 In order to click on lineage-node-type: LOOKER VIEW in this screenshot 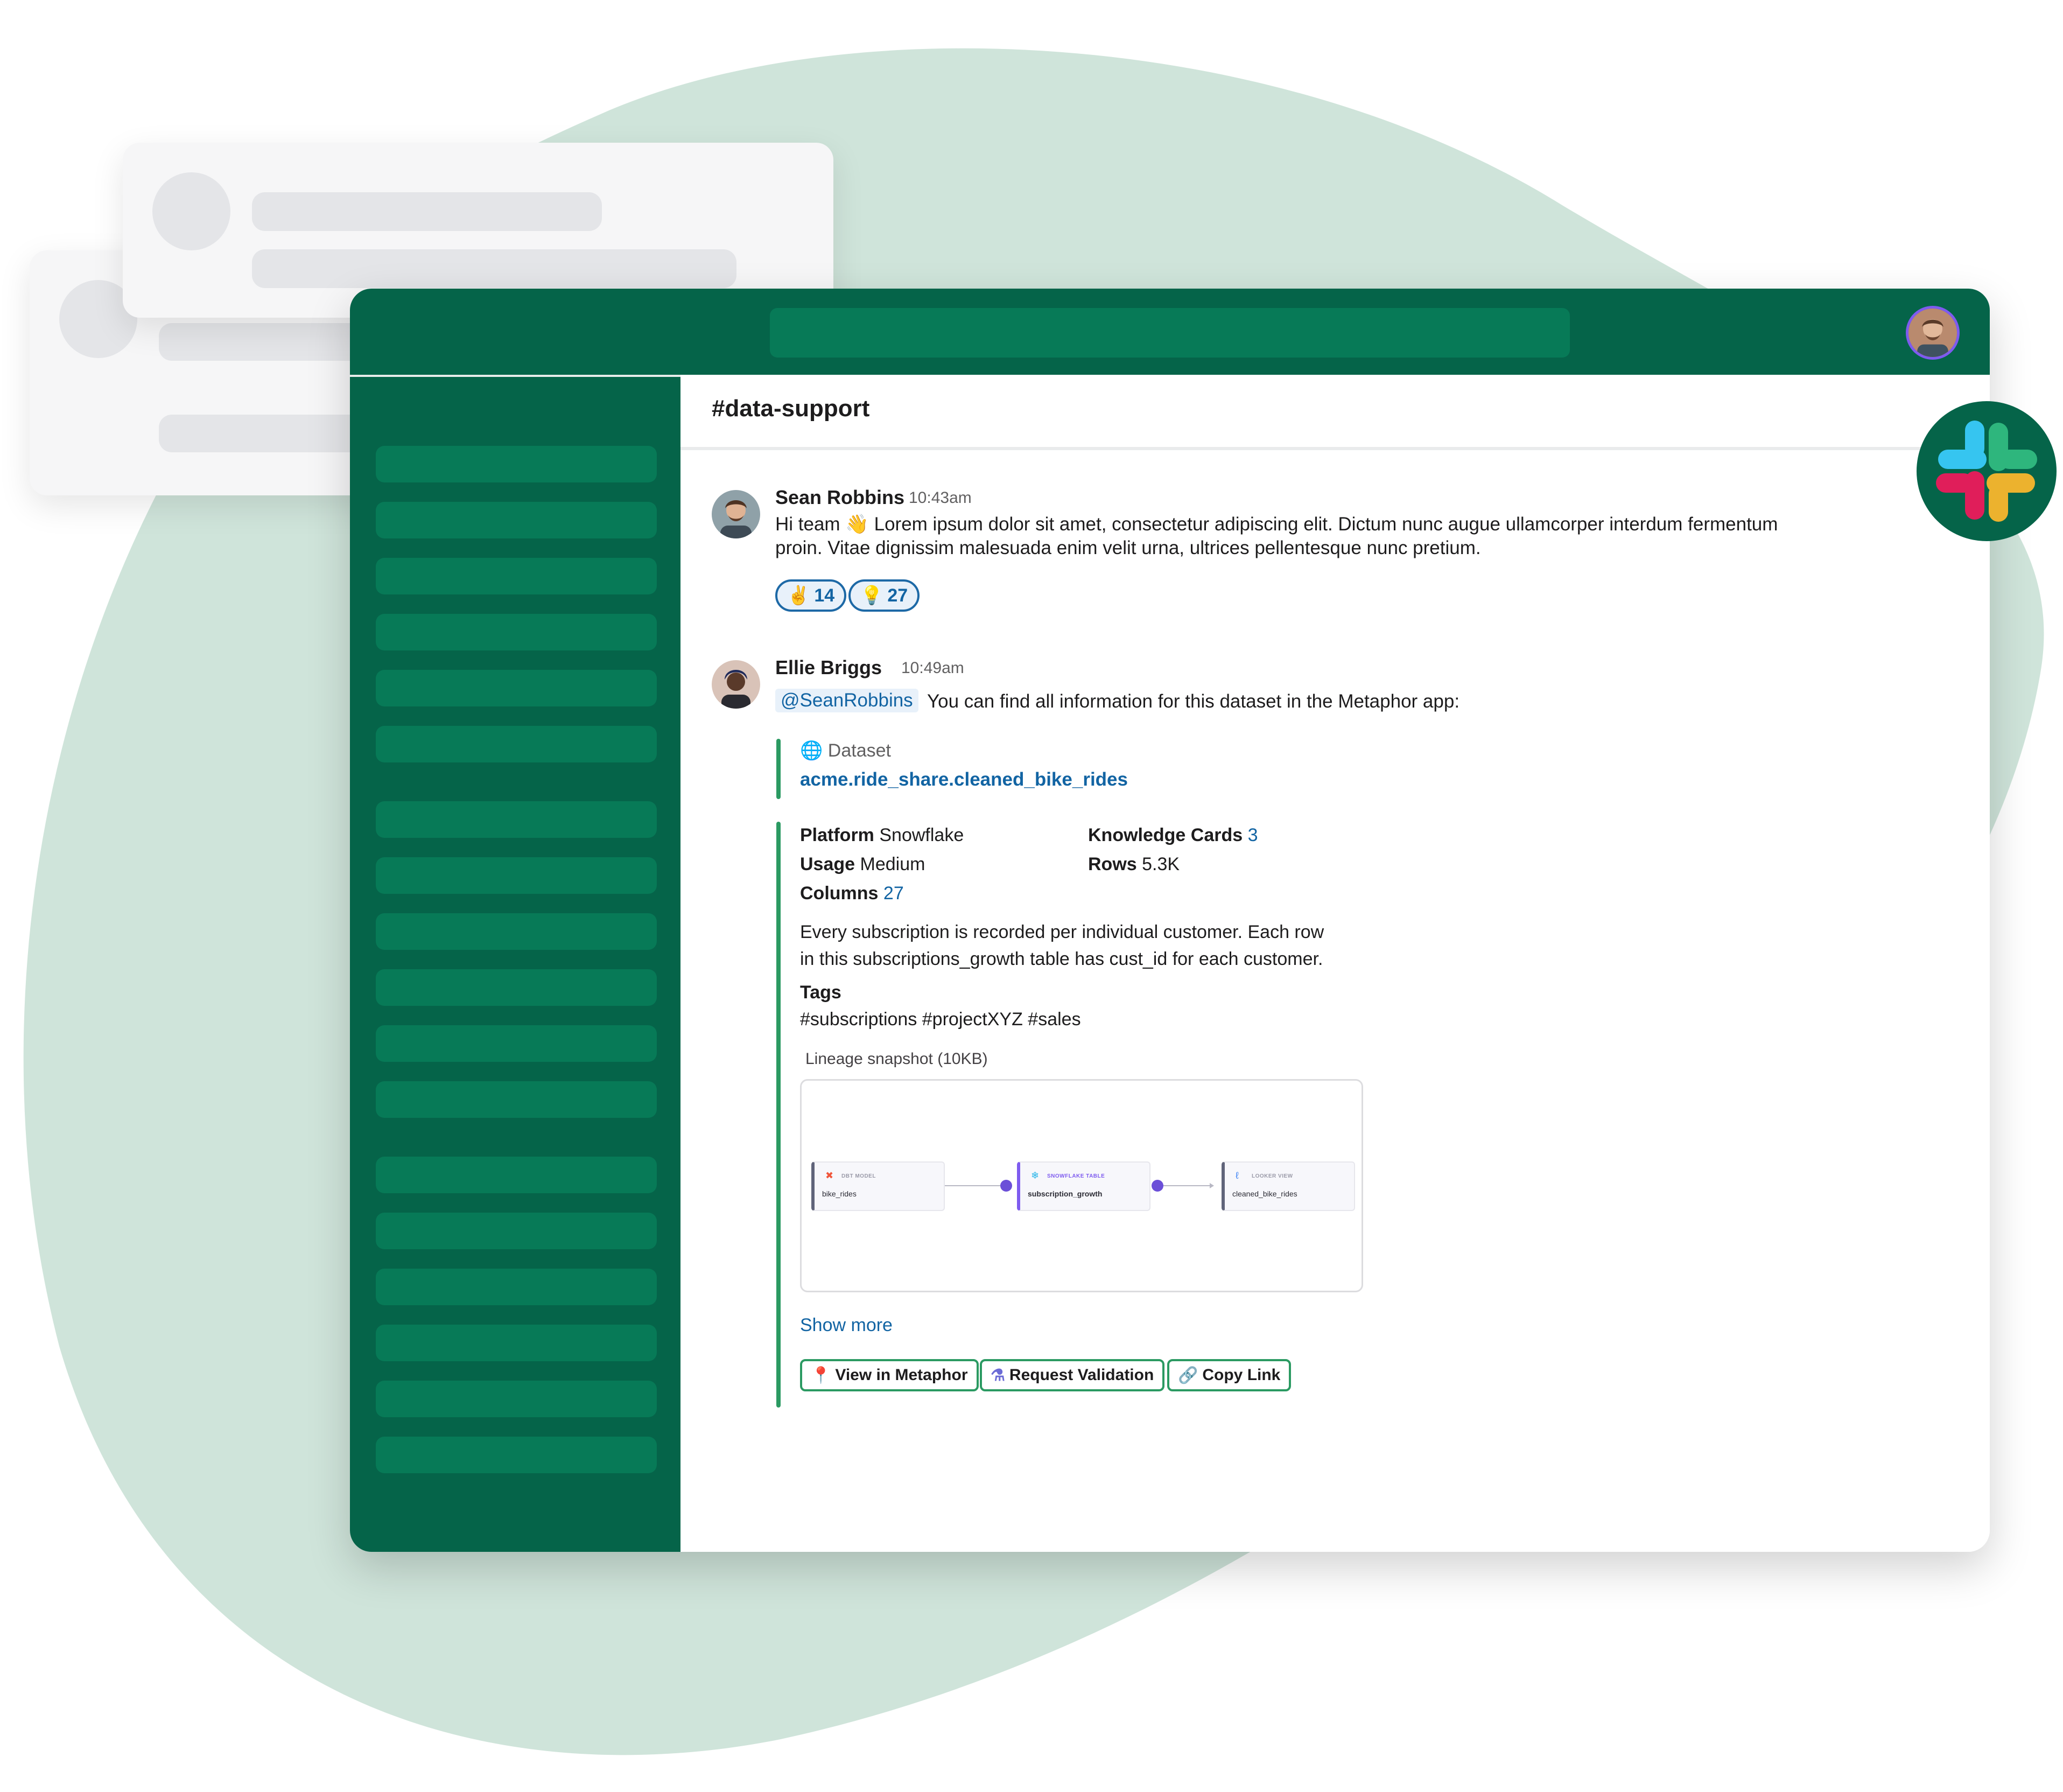, I will do `click(1272, 1176)`.